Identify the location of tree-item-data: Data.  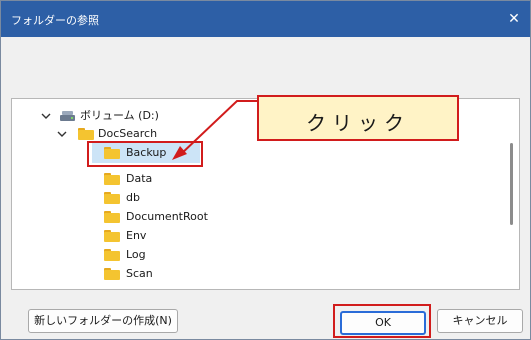
(204, 179).